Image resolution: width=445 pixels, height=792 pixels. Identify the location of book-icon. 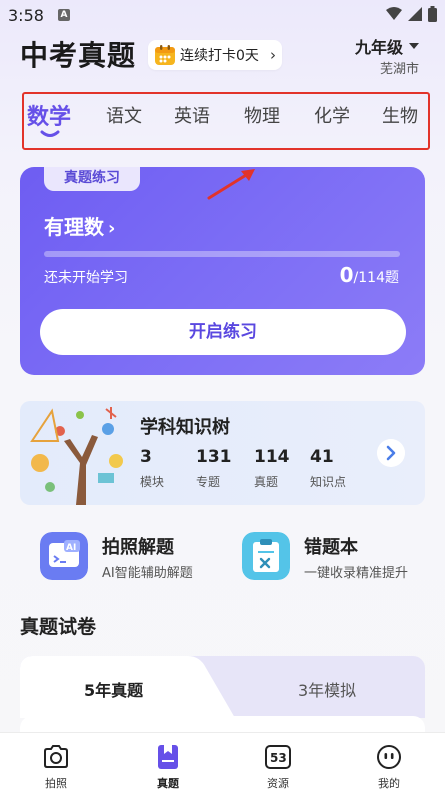
(168, 757).